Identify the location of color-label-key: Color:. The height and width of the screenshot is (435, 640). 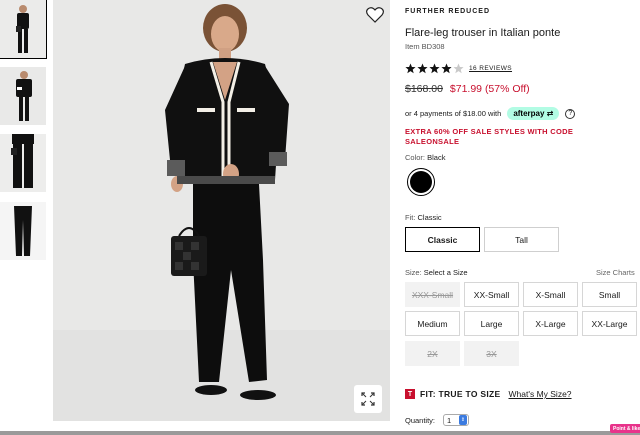
(415, 157).